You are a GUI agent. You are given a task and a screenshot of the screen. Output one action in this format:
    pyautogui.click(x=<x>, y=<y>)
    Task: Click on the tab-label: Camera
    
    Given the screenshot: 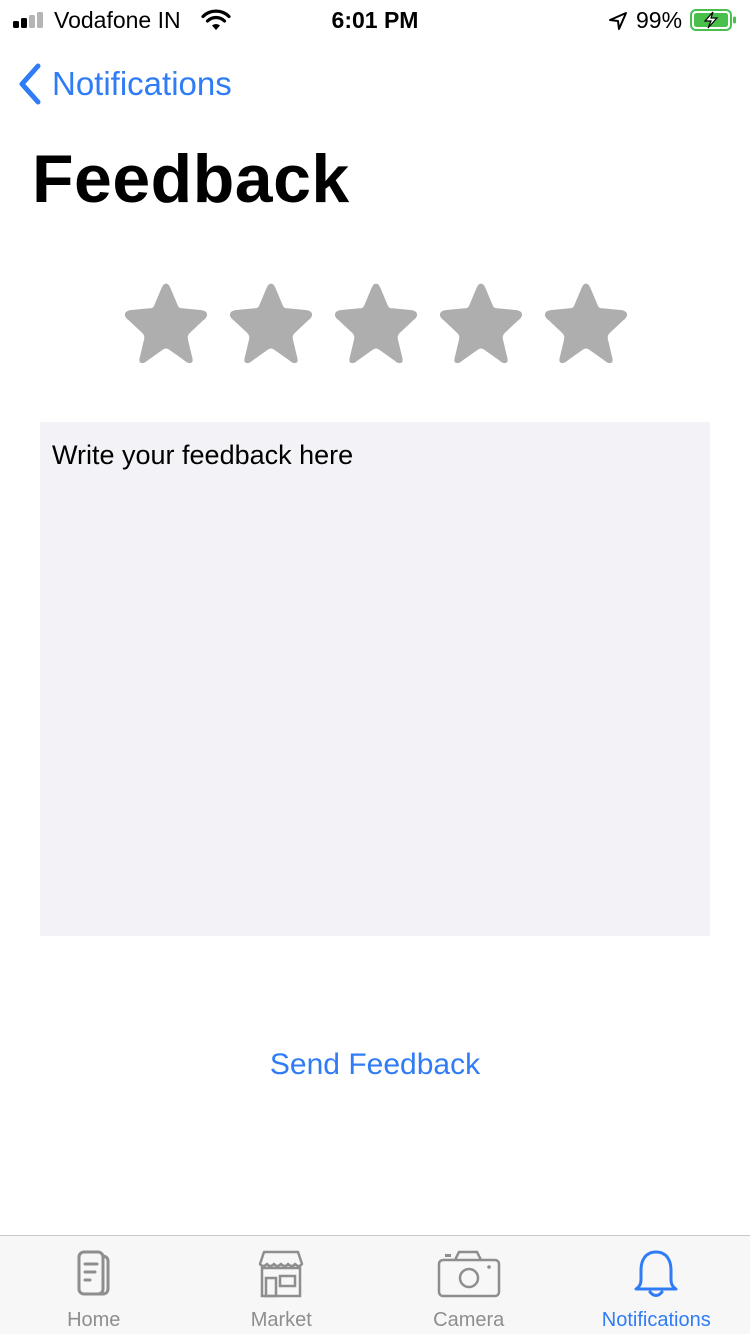 What is the action you would take?
    pyautogui.click(x=469, y=1320)
    